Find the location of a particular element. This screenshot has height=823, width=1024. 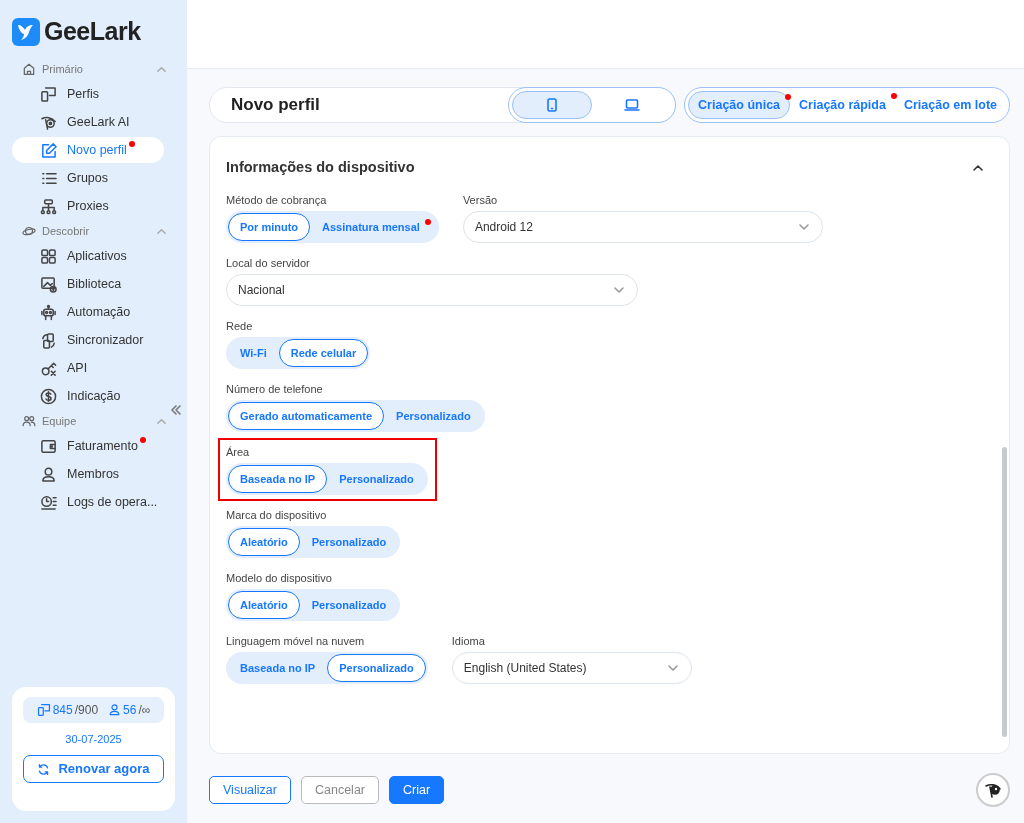

sidebar-item: Grupos is located at coordinates (88, 178).